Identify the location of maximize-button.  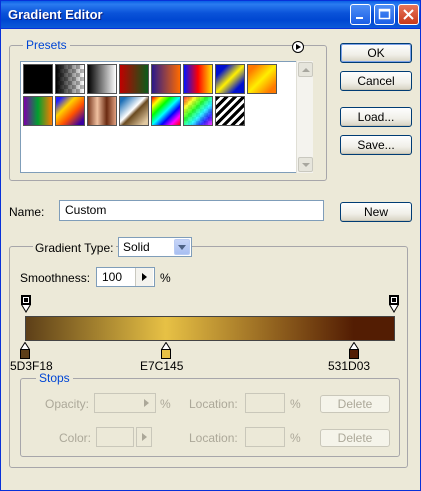
(384, 14).